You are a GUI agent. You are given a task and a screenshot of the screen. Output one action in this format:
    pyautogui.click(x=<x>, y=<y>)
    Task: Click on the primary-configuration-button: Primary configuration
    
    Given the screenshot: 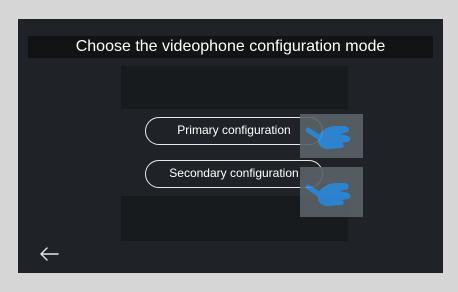 What is the action you would take?
    pyautogui.click(x=234, y=131)
    